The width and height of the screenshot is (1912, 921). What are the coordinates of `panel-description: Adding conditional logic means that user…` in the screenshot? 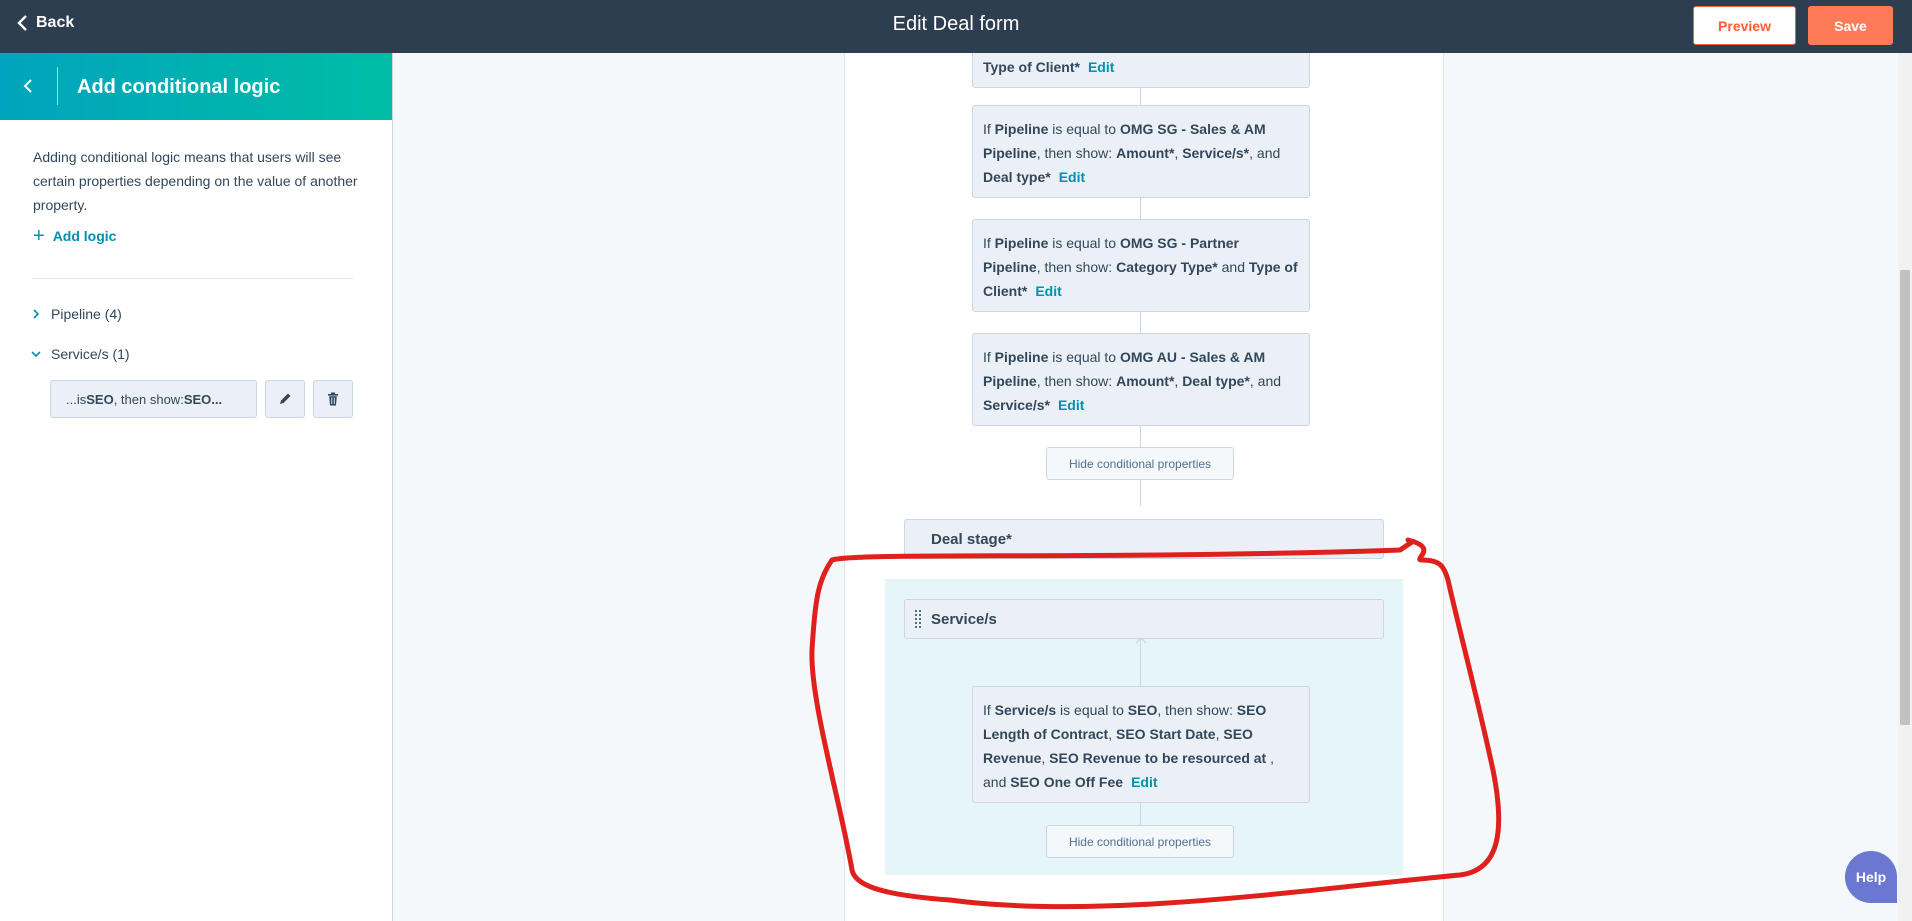 It's located at (195, 181).